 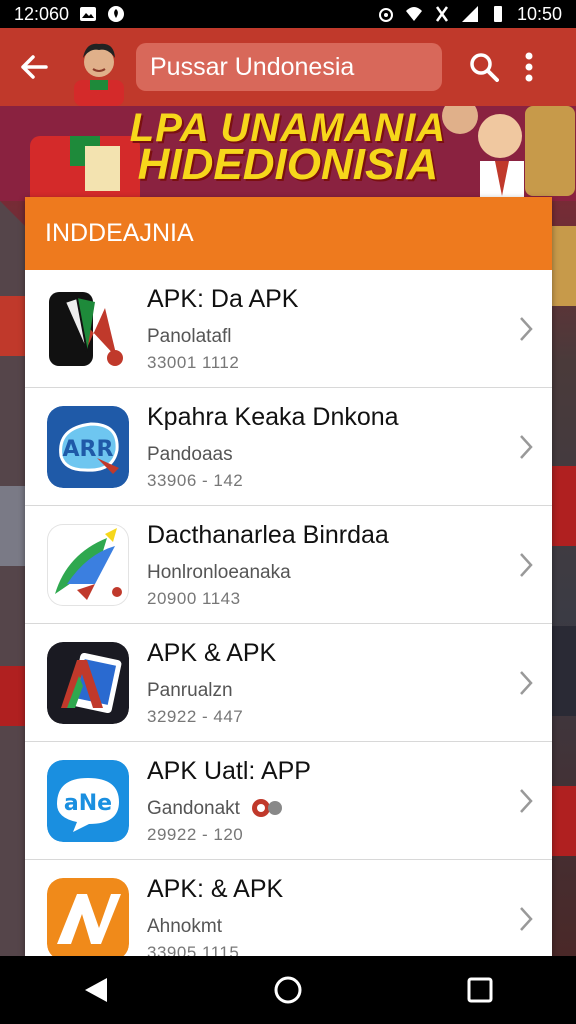 What do you see at coordinates (88, 14) in the screenshot?
I see `image-icon` at bounding box center [88, 14].